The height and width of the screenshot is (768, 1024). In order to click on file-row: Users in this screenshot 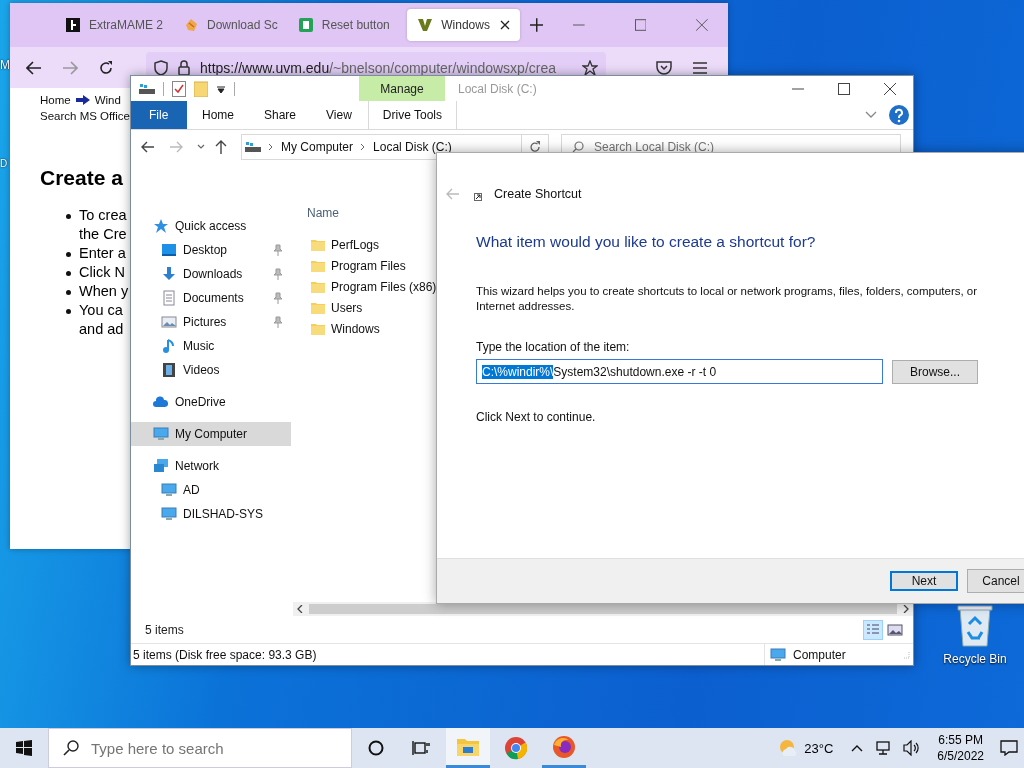, I will do `click(369, 307)`.